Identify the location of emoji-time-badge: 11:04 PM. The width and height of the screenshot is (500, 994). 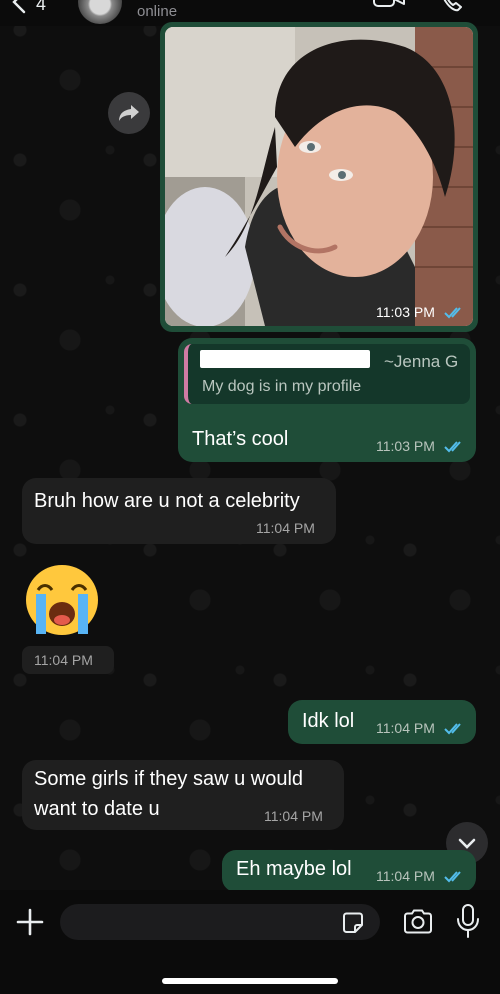
(68, 660).